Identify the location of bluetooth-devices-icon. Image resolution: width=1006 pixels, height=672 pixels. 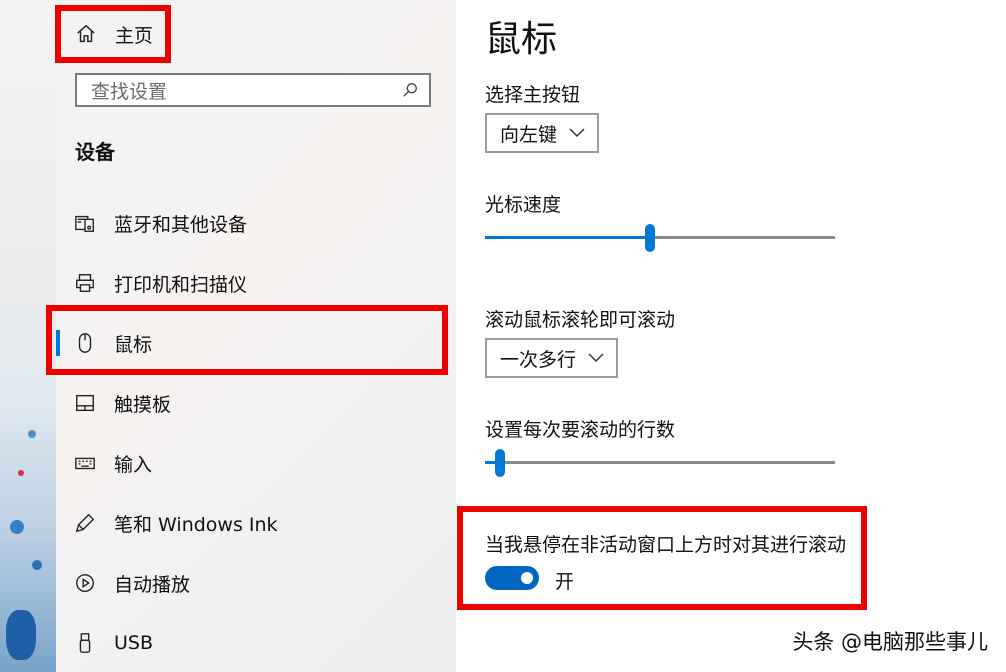
(84, 223).